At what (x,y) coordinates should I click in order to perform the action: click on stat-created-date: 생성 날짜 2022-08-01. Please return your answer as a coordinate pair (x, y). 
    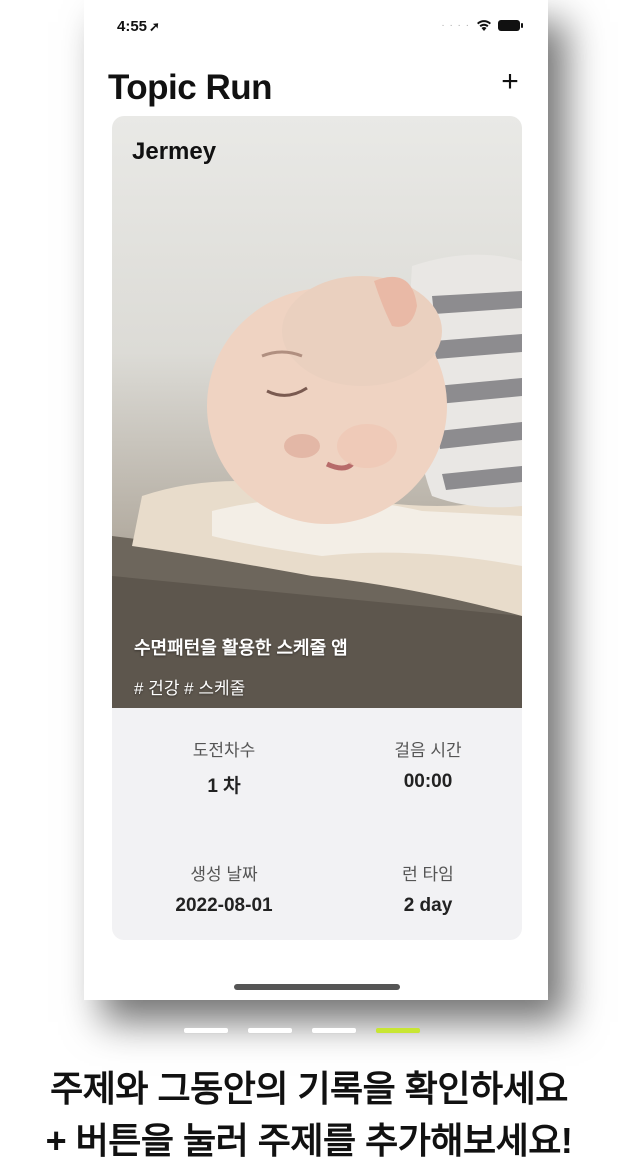
    Looking at the image, I should click on (224, 888).